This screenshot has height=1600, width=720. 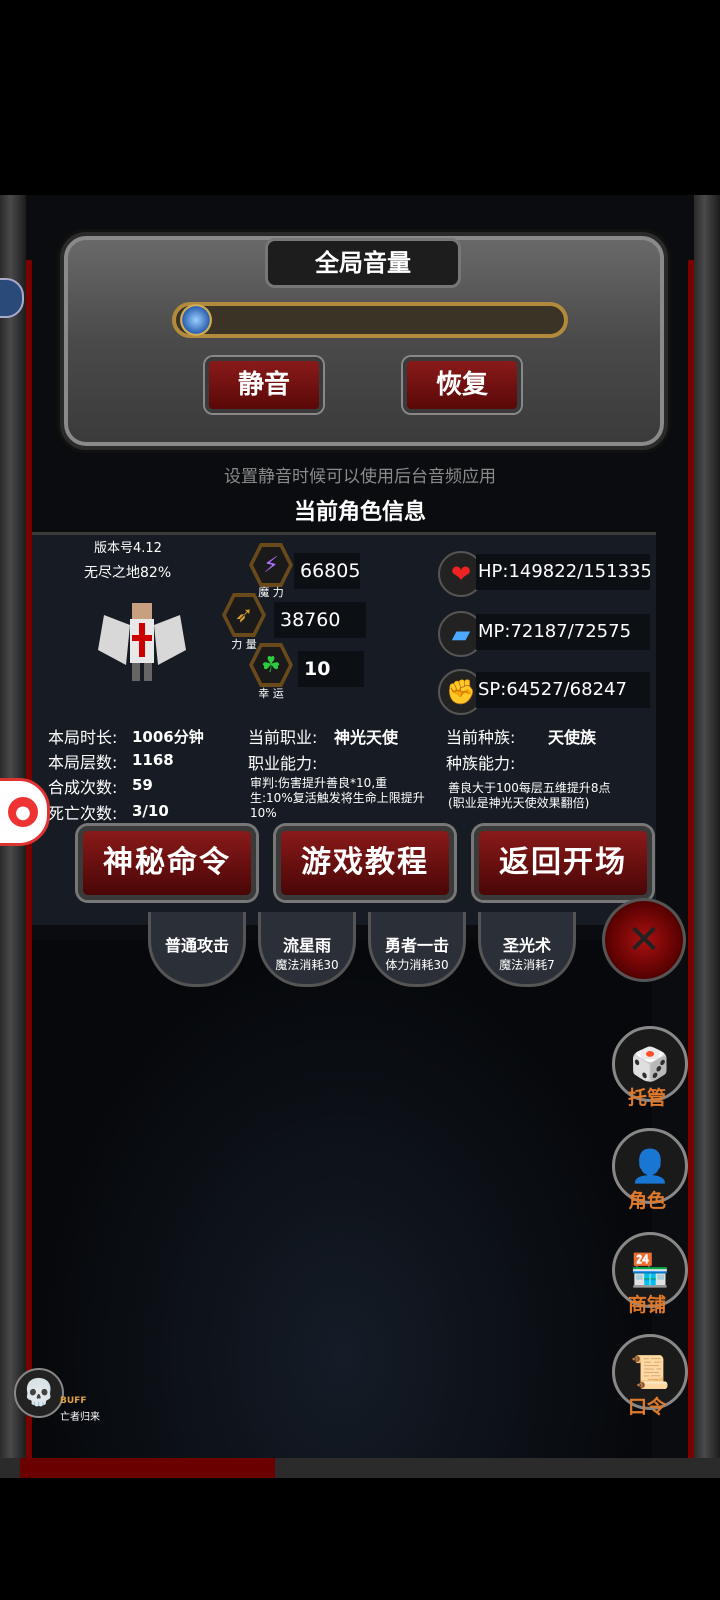 I want to click on scroll-icon: 📜, so click(x=650, y=1372).